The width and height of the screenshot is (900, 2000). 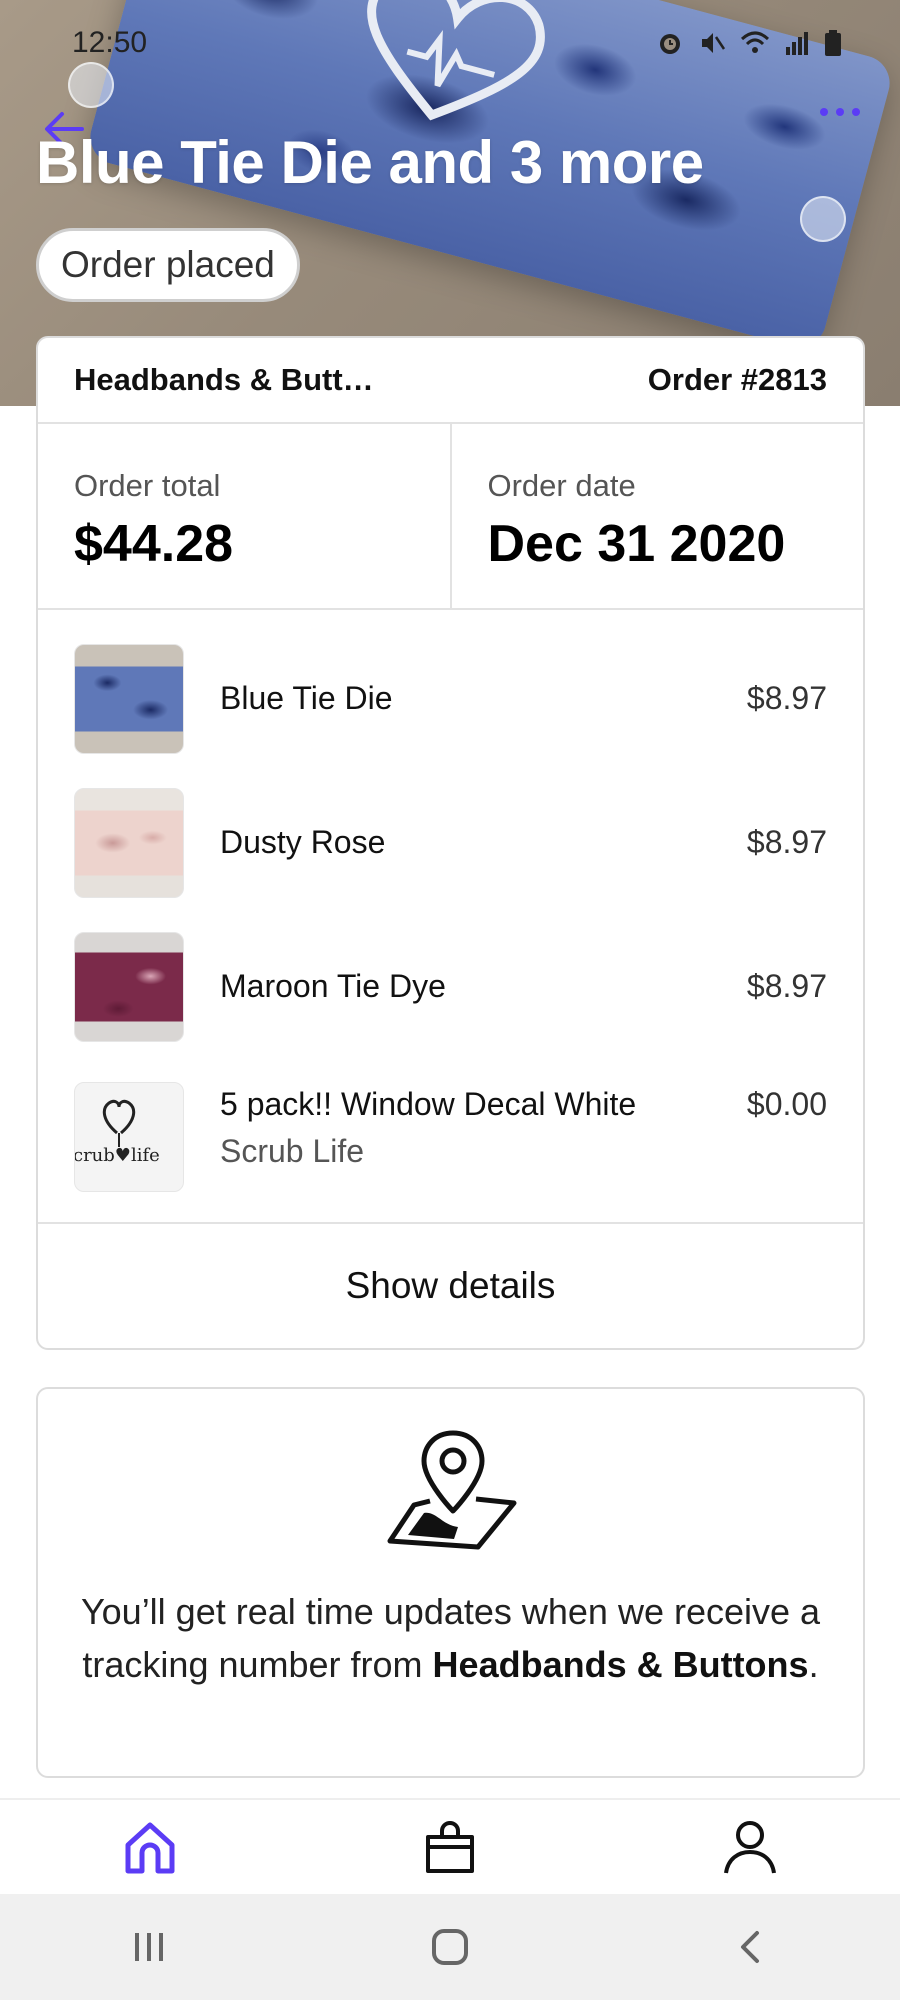 I want to click on home-nav-icon, so click(x=450, y=1947).